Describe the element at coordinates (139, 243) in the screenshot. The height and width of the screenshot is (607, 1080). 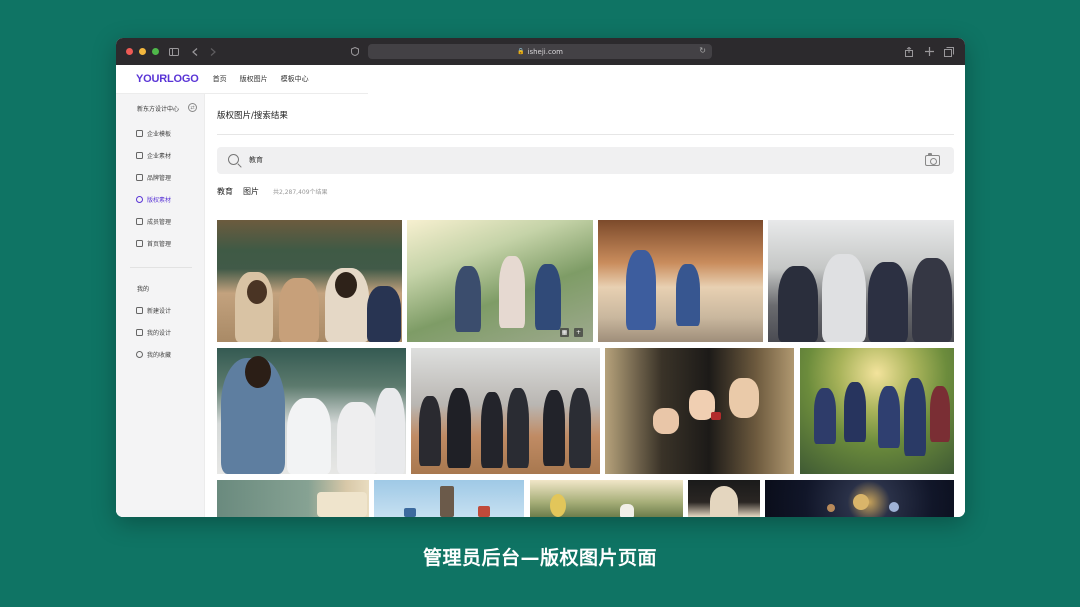
I see `home-icon` at that location.